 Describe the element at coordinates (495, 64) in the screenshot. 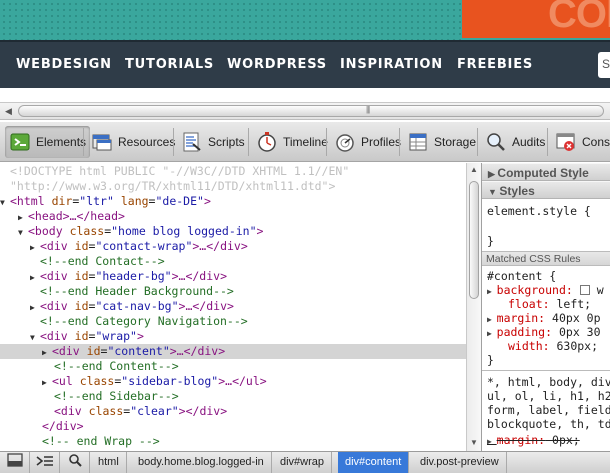

I see `nav-link-freebies: FREEBIES` at that location.